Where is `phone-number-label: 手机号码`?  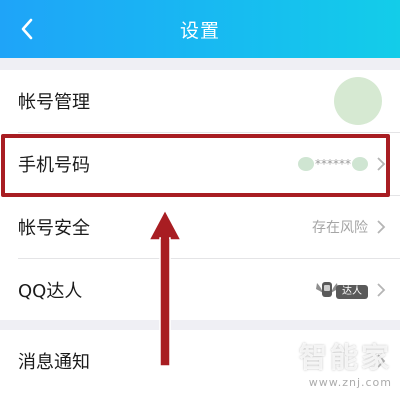
phone-number-label: 手机号码 is located at coordinates (54, 165).